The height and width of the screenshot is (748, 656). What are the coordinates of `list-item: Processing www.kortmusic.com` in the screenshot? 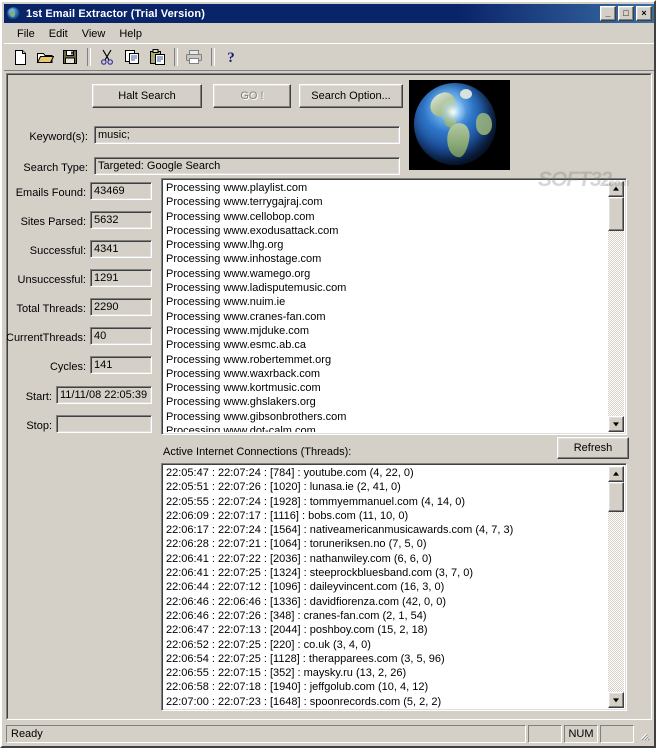 It's located at (386, 388).